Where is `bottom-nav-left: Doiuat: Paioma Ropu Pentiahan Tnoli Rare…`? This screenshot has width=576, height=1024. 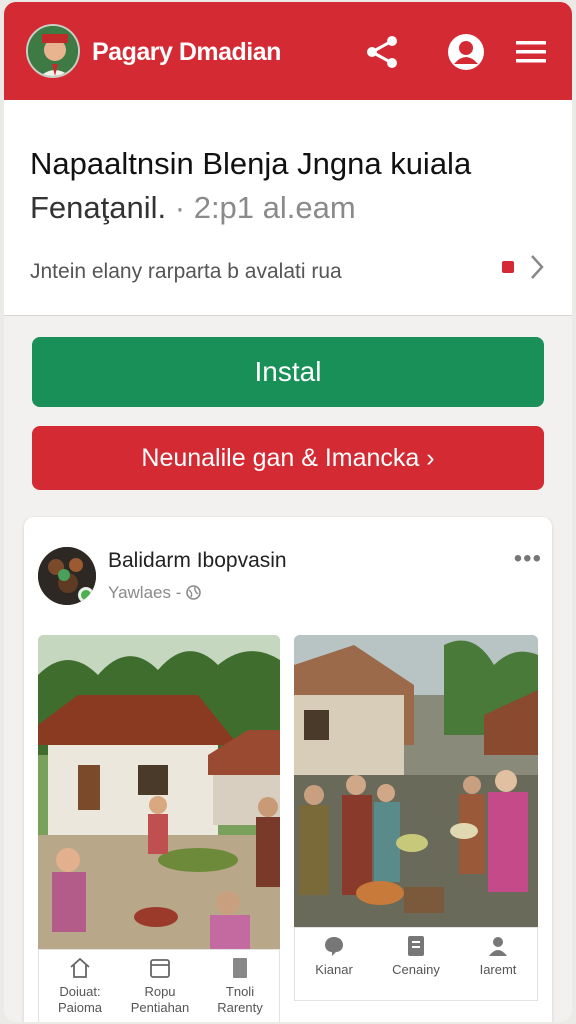 bottom-nav-left: Doiuat: Paioma Ropu Pentiahan Tnoli Rare… is located at coordinates (159, 985).